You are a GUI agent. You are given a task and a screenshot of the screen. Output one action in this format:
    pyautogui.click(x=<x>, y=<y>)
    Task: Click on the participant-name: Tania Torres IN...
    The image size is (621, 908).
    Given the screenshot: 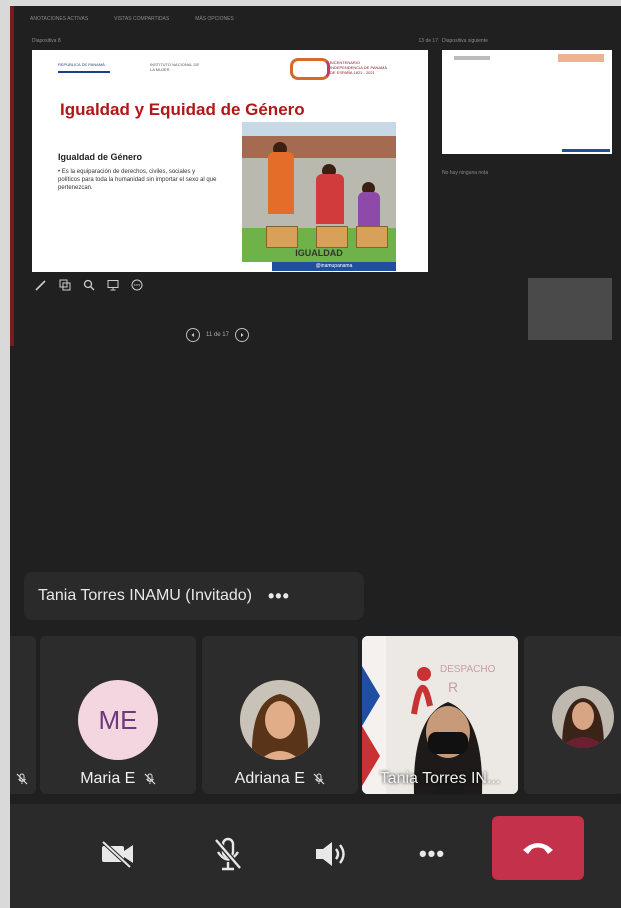 What is the action you would take?
    pyautogui.click(x=440, y=779)
    